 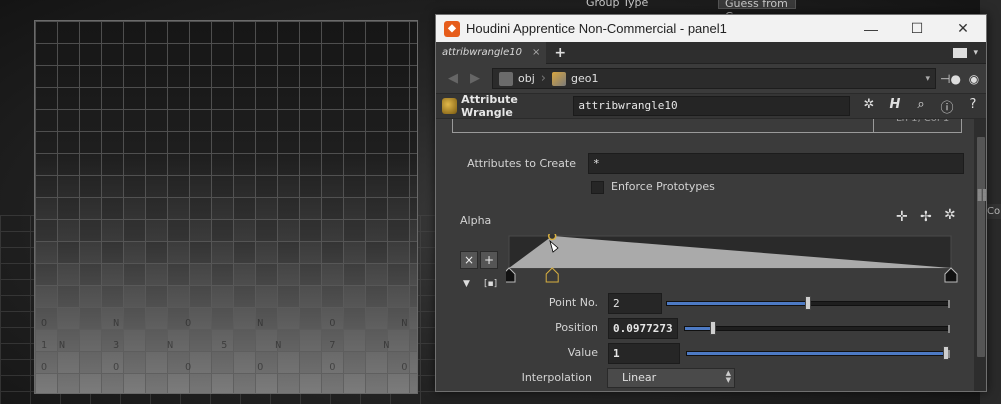 What do you see at coordinates (917, 28) in the screenshot?
I see `maximize-button: ☐` at bounding box center [917, 28].